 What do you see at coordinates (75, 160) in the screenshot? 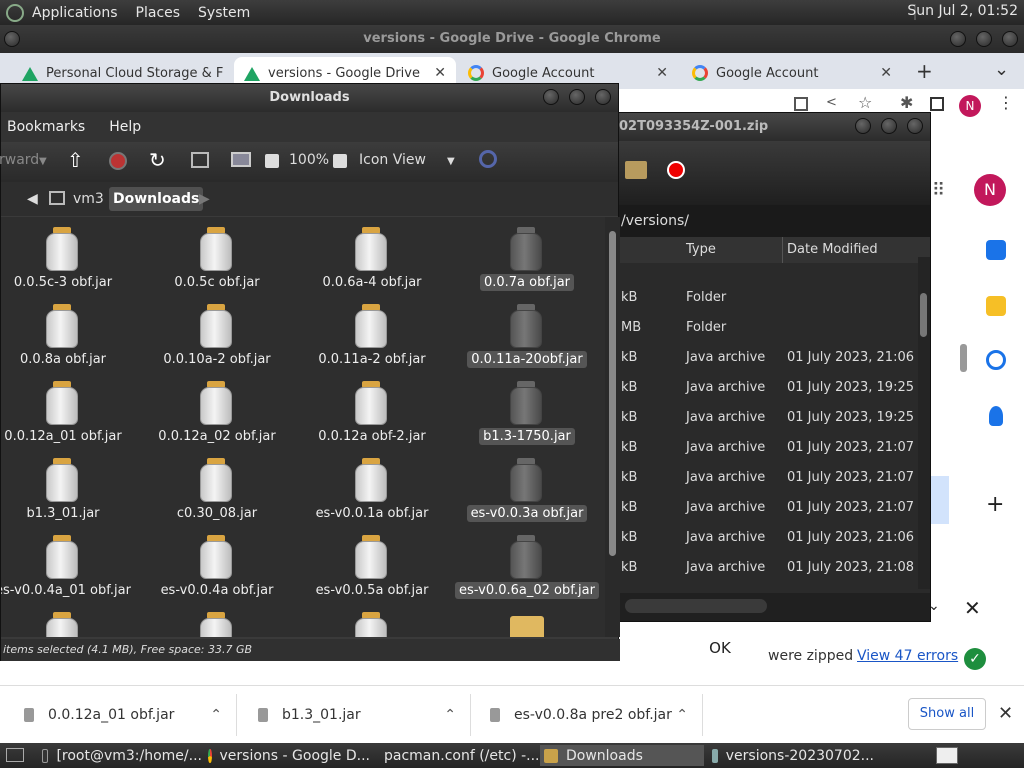
I see `up-arrow-icon: ⇧` at bounding box center [75, 160].